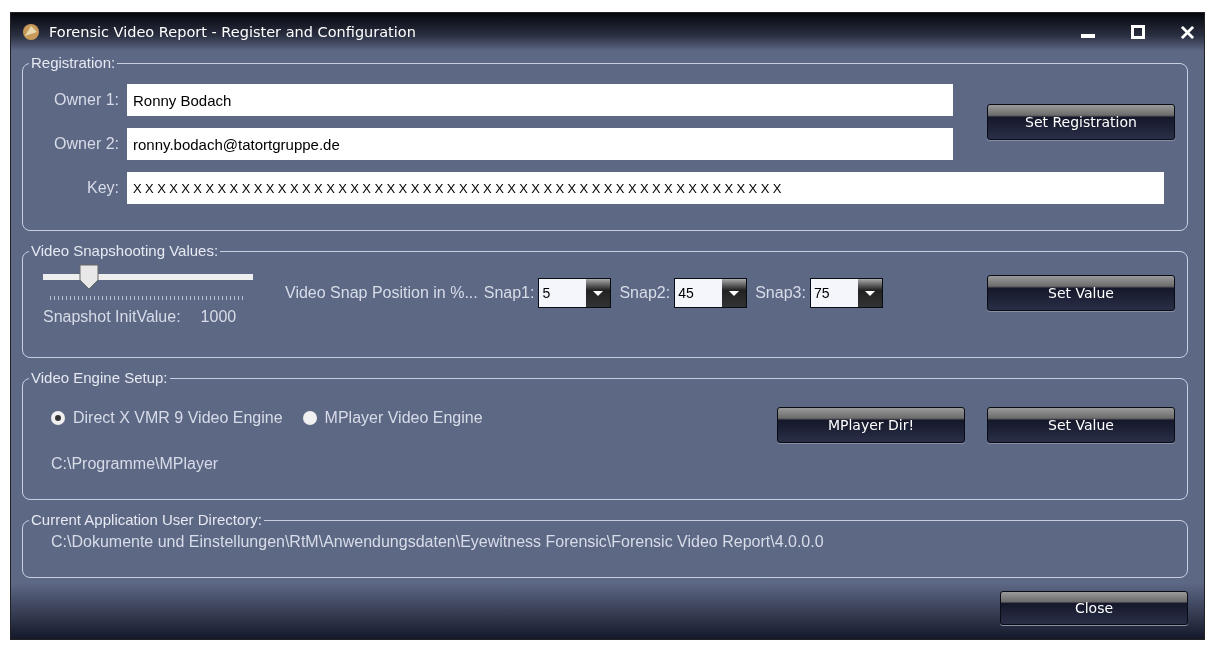 Image resolution: width=1213 pixels, height=648 pixels. What do you see at coordinates (645, 293) in the screenshot?
I see `snap-label: Snap2:` at bounding box center [645, 293].